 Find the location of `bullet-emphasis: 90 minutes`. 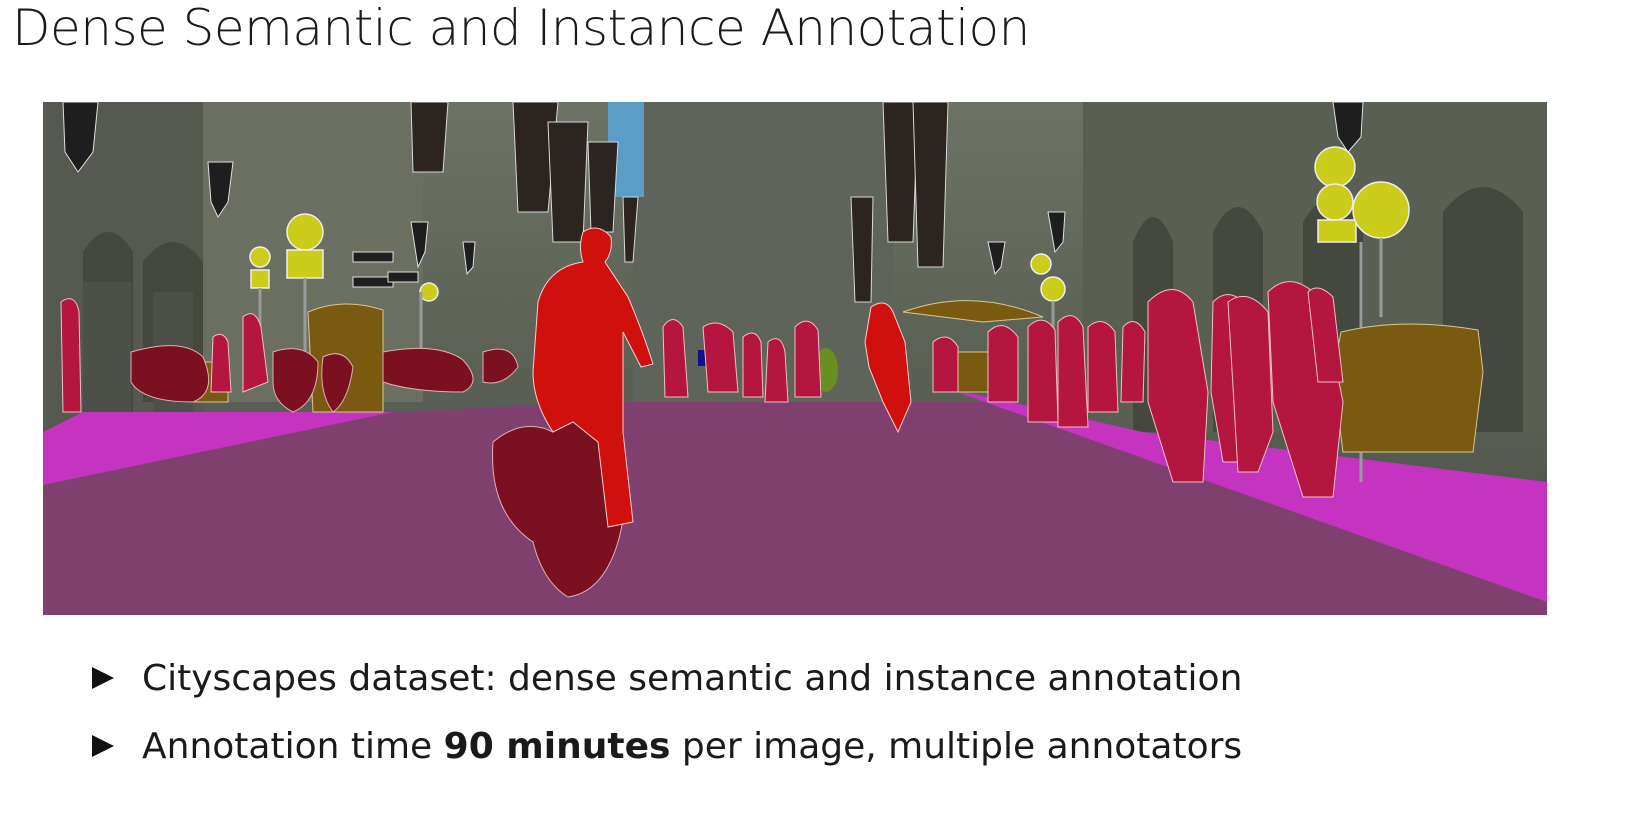

bullet-emphasis: 90 minutes is located at coordinates (557, 746).